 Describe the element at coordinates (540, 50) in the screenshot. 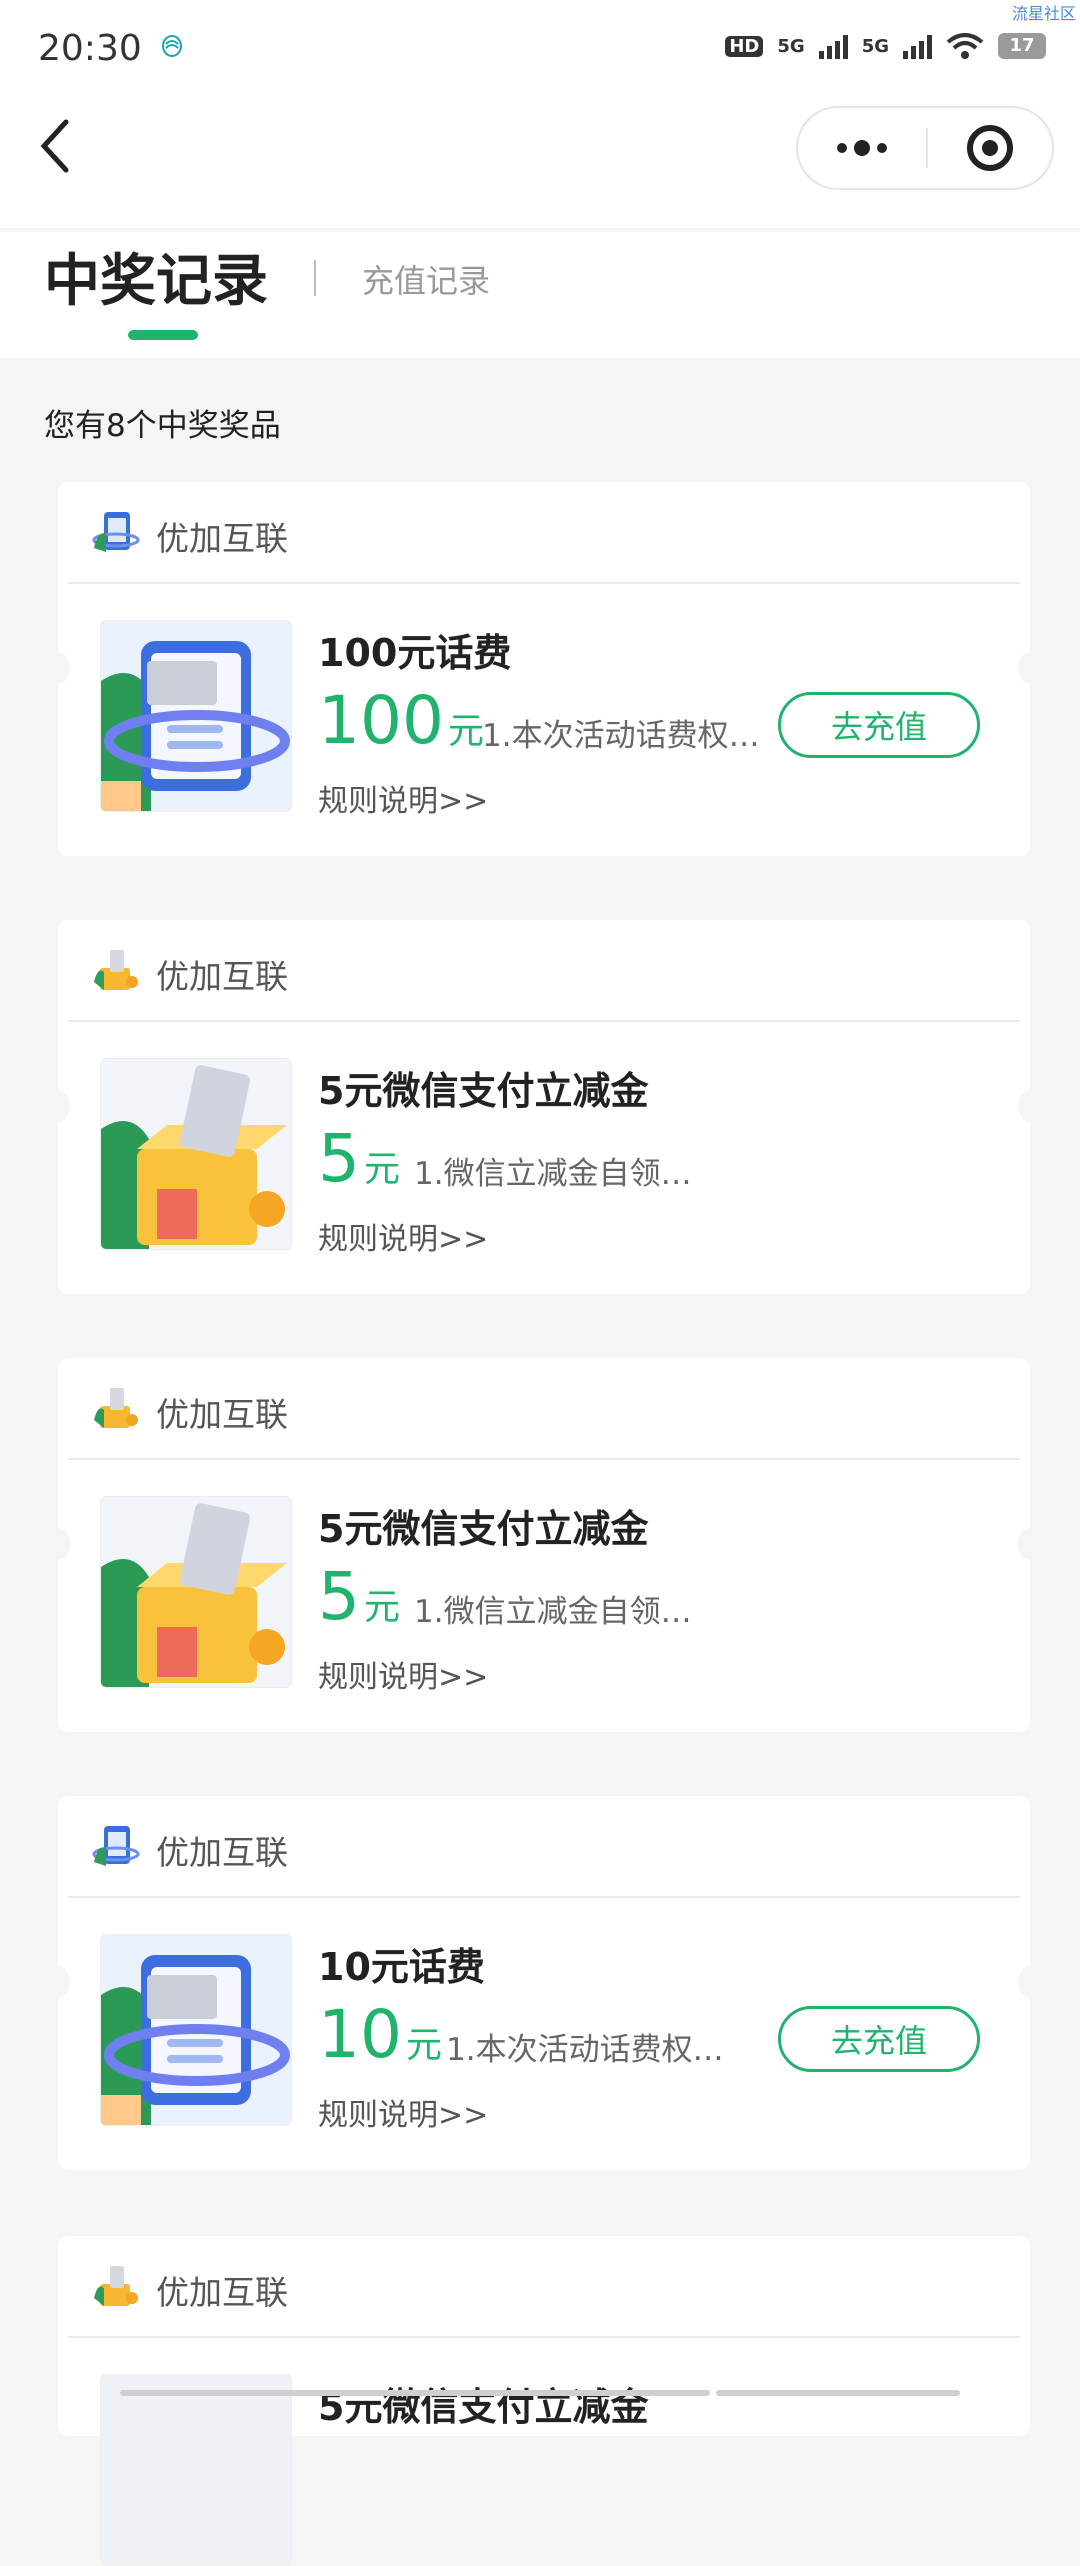

I see `status-bar: 20:30 流星社区 HD 5G 5G 17` at that location.